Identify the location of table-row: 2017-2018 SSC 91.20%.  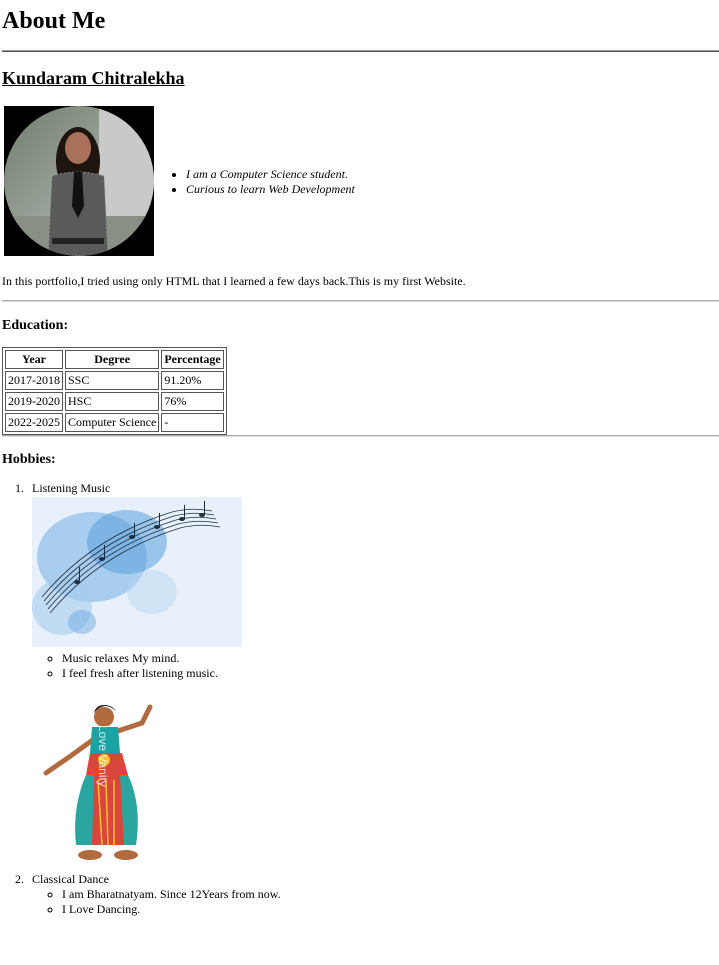
(114, 380).